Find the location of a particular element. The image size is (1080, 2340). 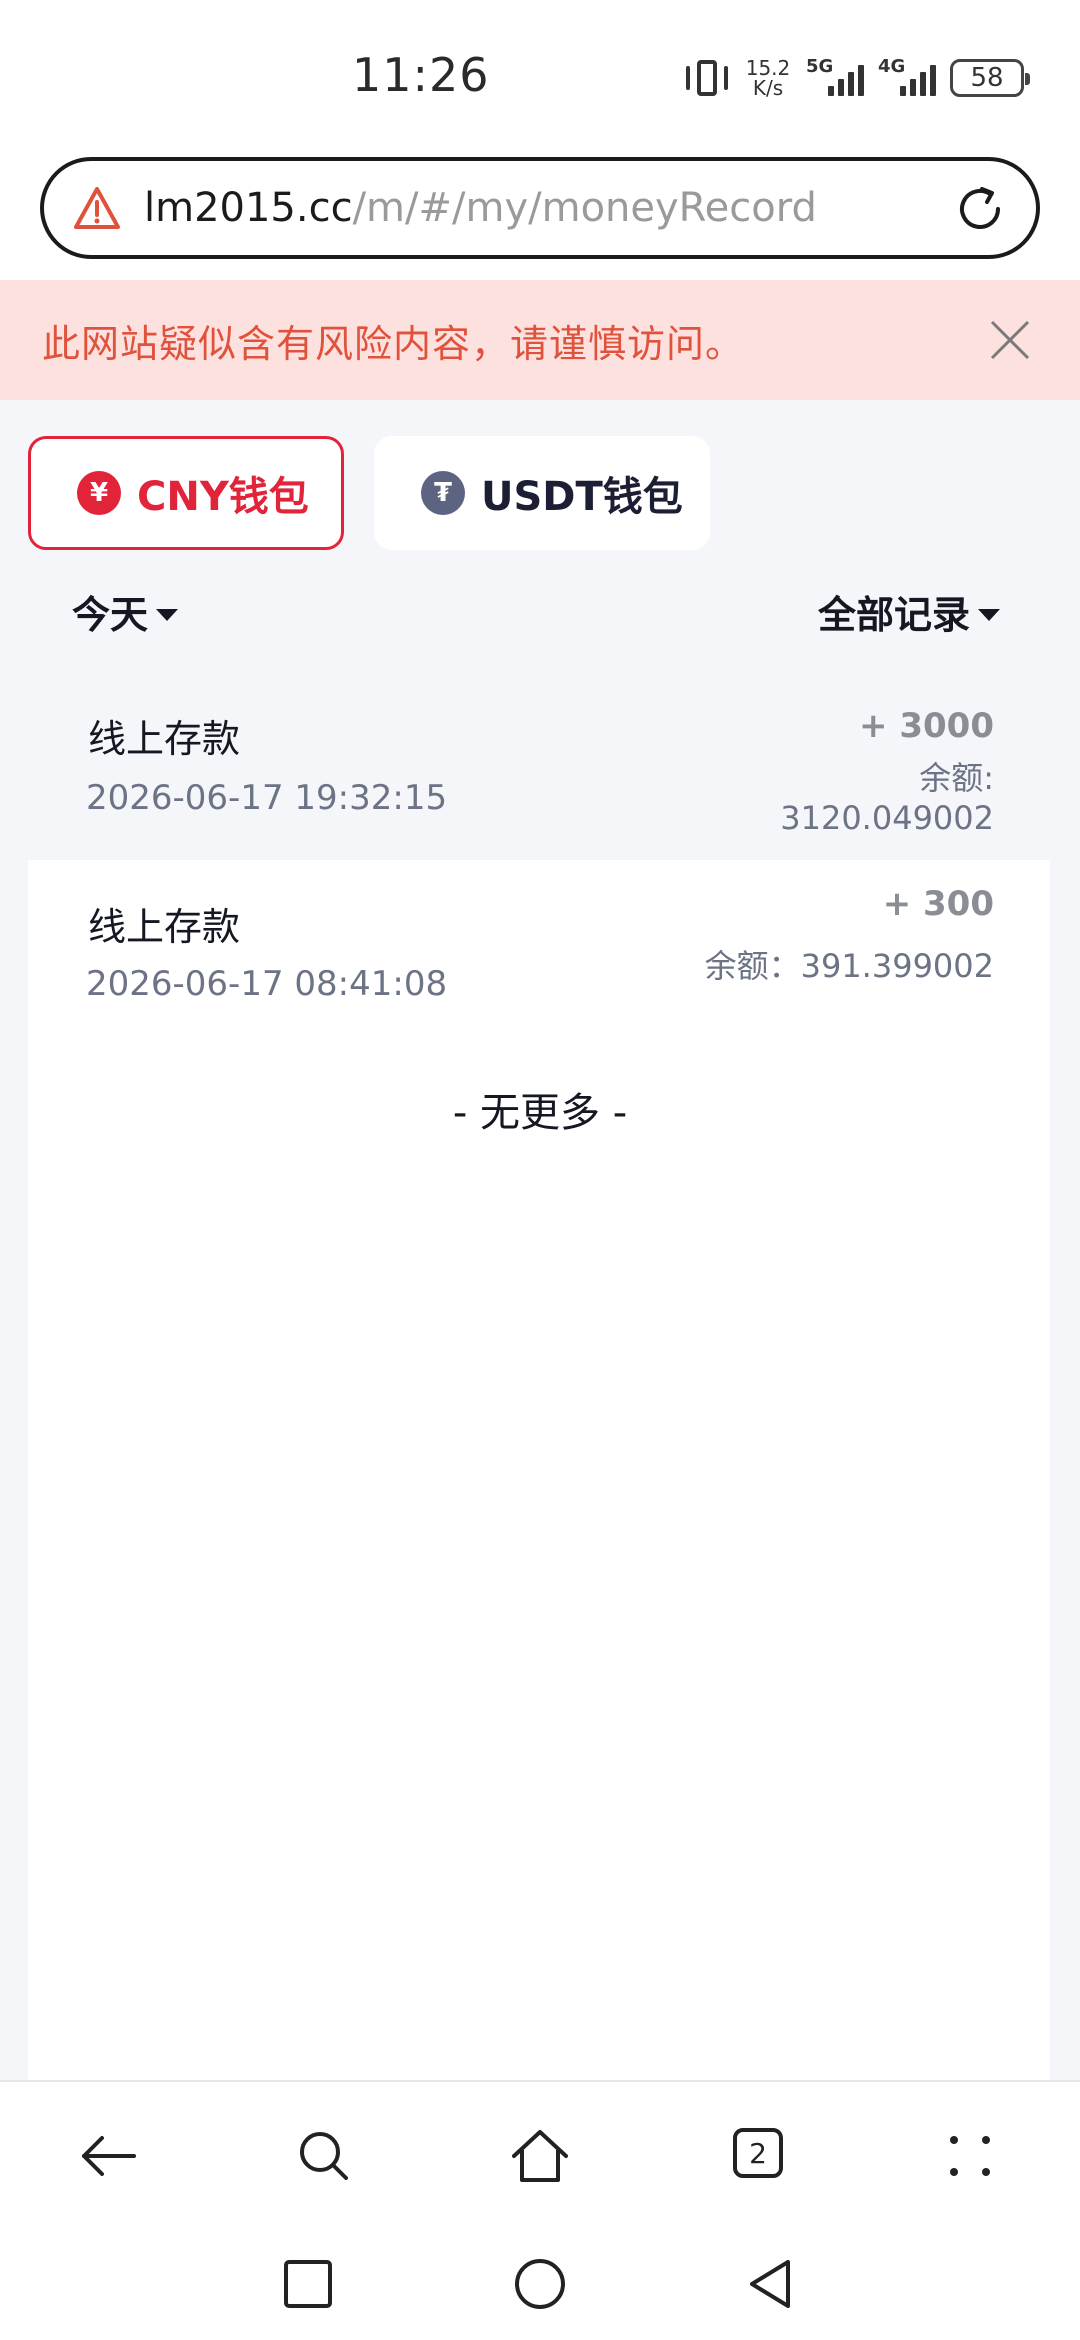

record-balance-value: 391.399002 is located at coordinates (897, 966).